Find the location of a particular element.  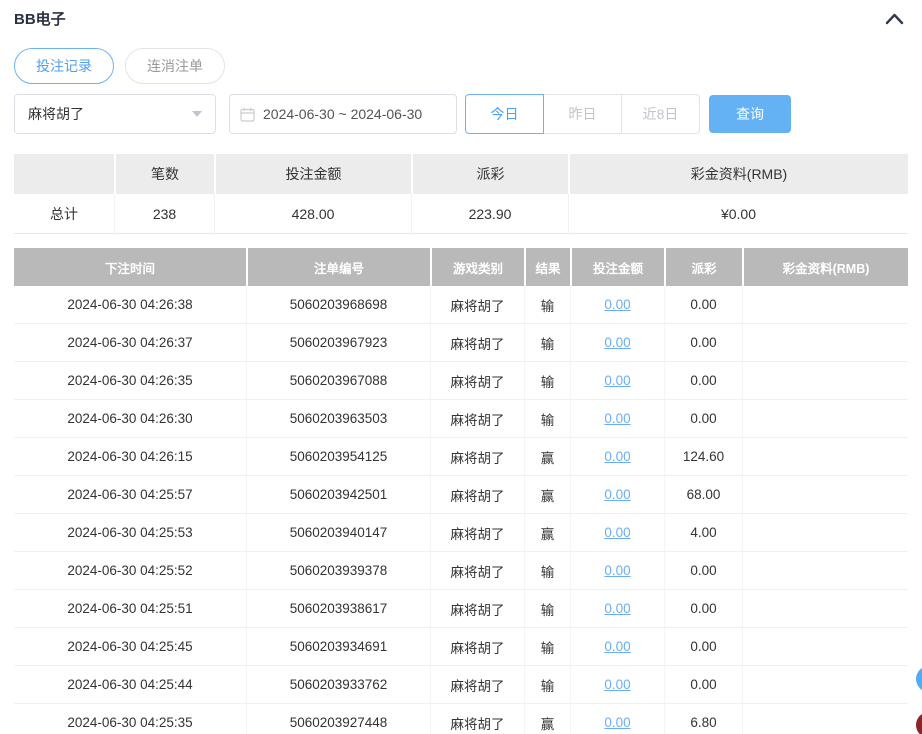

summary-total-payout: 223.90 is located at coordinates (489, 214).